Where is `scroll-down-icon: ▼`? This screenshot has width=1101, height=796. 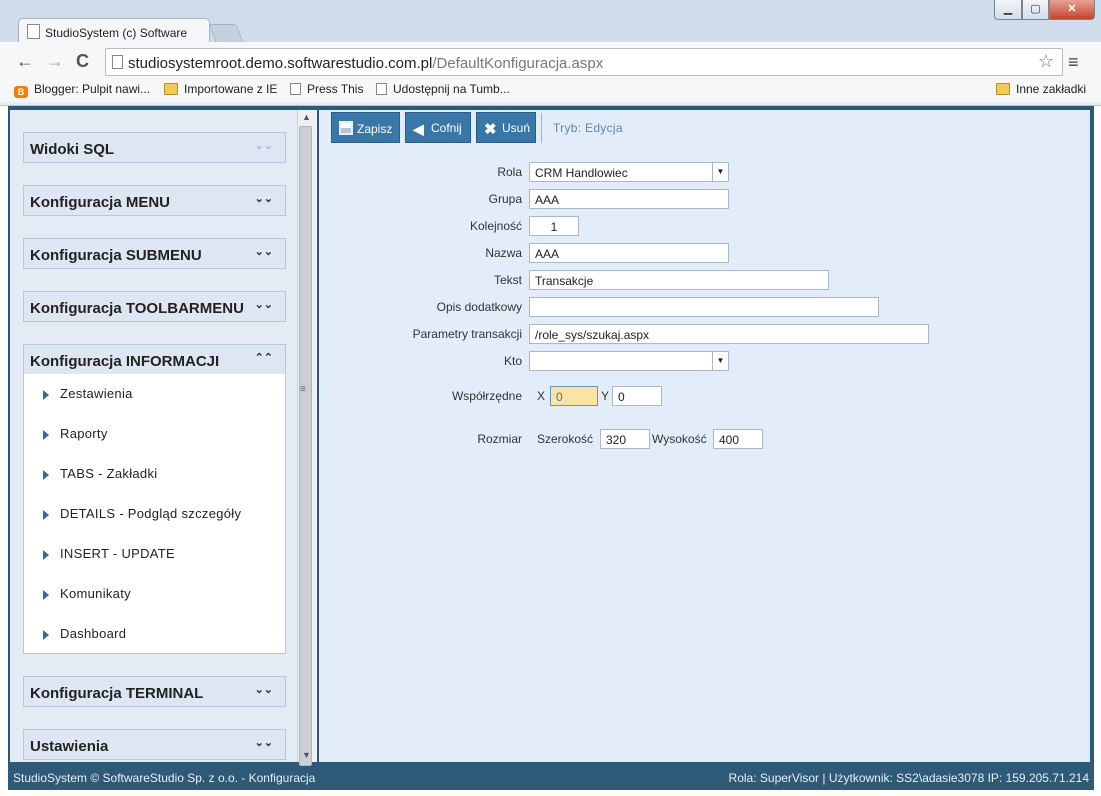
scroll-down-icon: ▼ is located at coordinates (306, 755).